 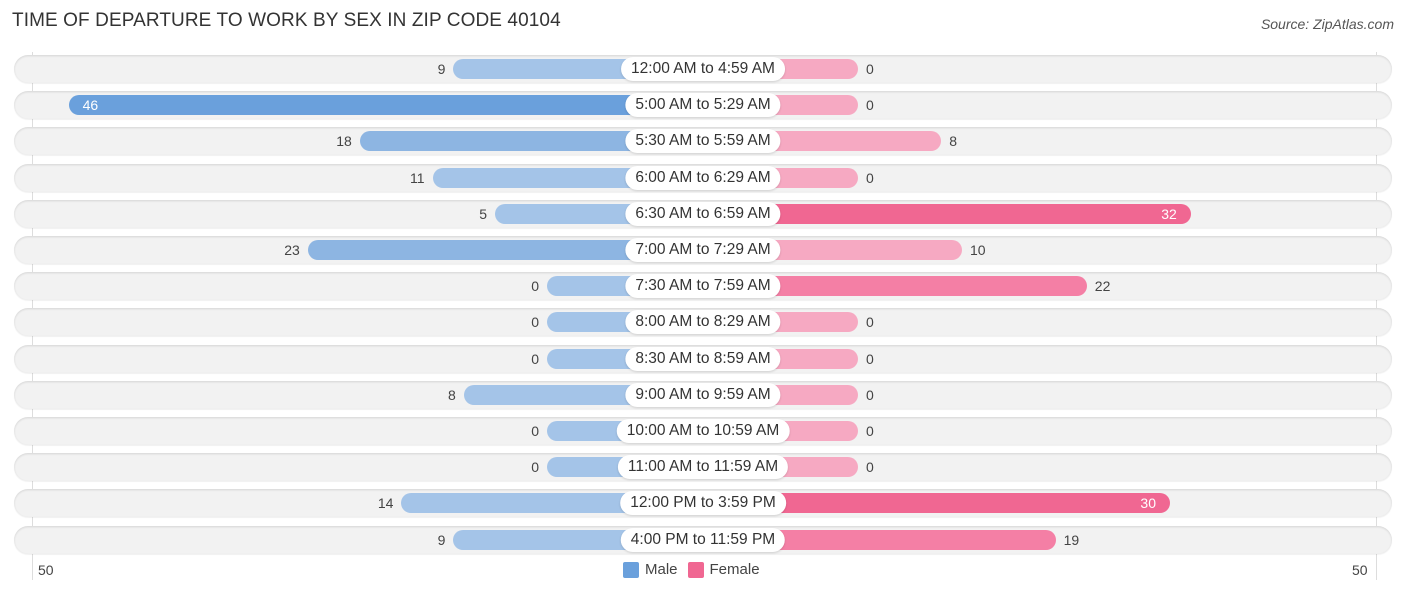 I want to click on category-label: 7:30 AM to 7:59 AM, so click(x=703, y=286).